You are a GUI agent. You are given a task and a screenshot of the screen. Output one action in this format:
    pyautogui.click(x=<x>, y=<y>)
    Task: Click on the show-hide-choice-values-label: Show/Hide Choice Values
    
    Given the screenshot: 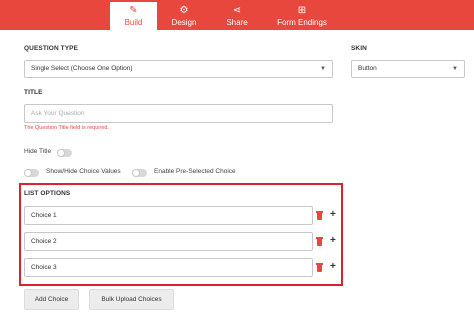 What is the action you would take?
    pyautogui.click(x=83, y=171)
    